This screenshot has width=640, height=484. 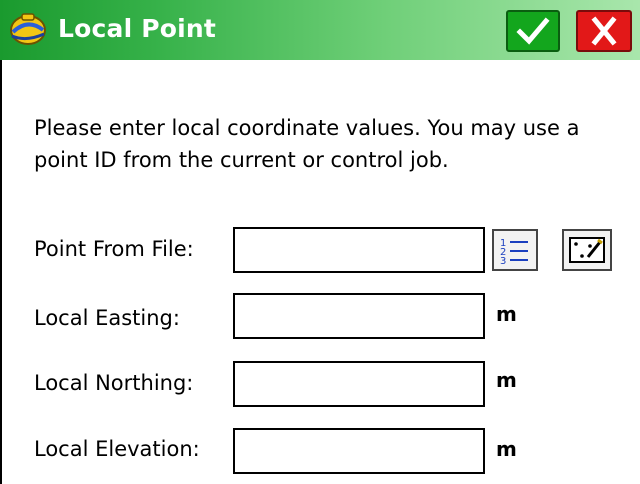 What do you see at coordinates (107, 318) in the screenshot?
I see `local-easting-label: Local Easting:` at bounding box center [107, 318].